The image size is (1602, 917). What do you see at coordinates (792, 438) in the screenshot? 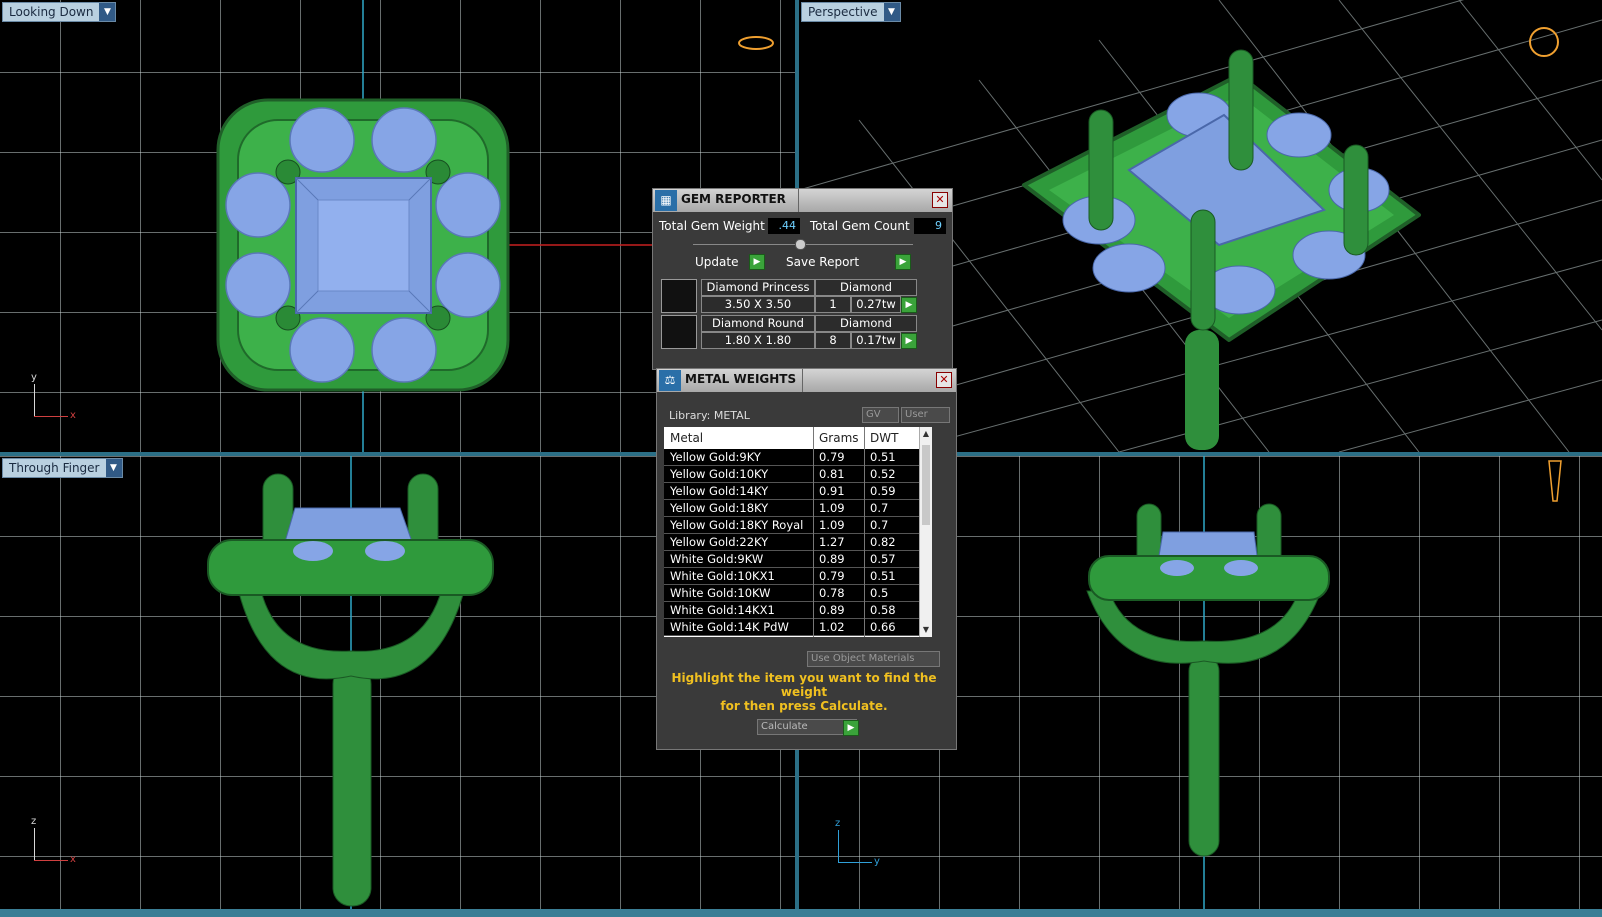
I see `table-header: Metal Grams DWT` at bounding box center [792, 438].